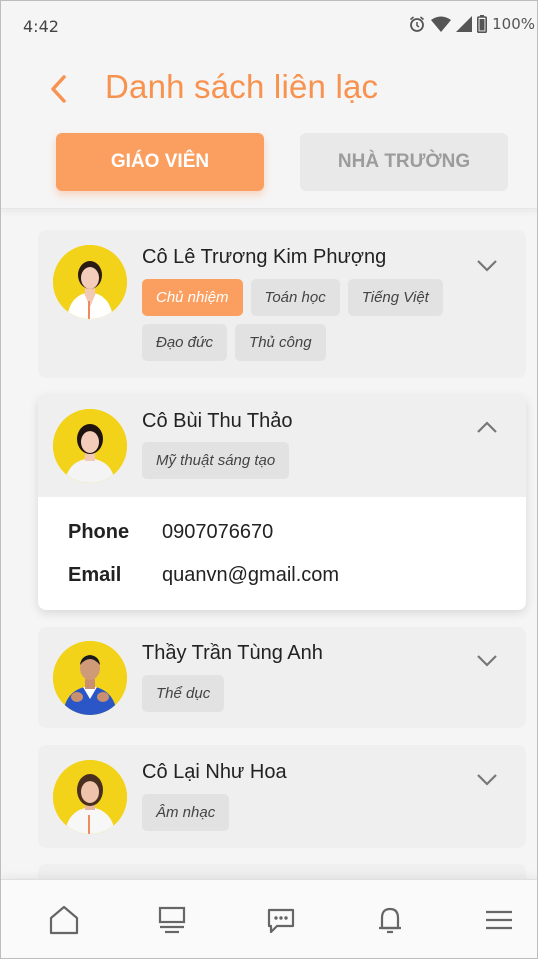 The height and width of the screenshot is (959, 538). Describe the element at coordinates (217, 532) in the screenshot. I see `phone-value: 0907076670` at that location.